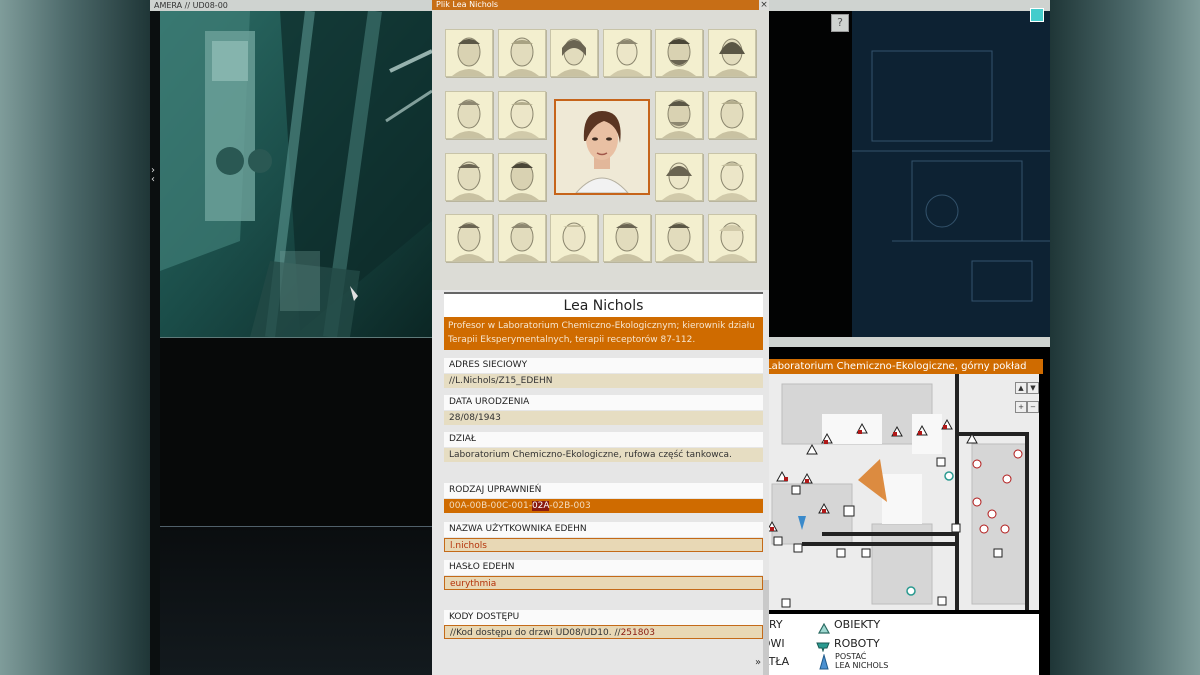 The height and width of the screenshot is (675, 1200). What do you see at coordinates (75, 337) in the screenshot?
I see `backdrop-left` at bounding box center [75, 337].